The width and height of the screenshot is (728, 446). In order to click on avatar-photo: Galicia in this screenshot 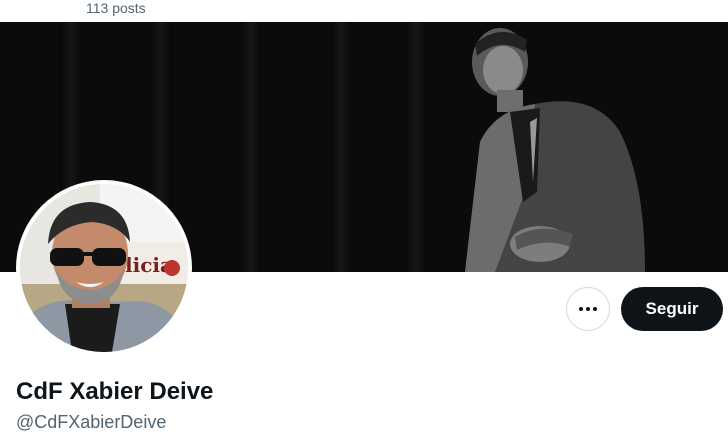, I will do `click(104, 268)`.